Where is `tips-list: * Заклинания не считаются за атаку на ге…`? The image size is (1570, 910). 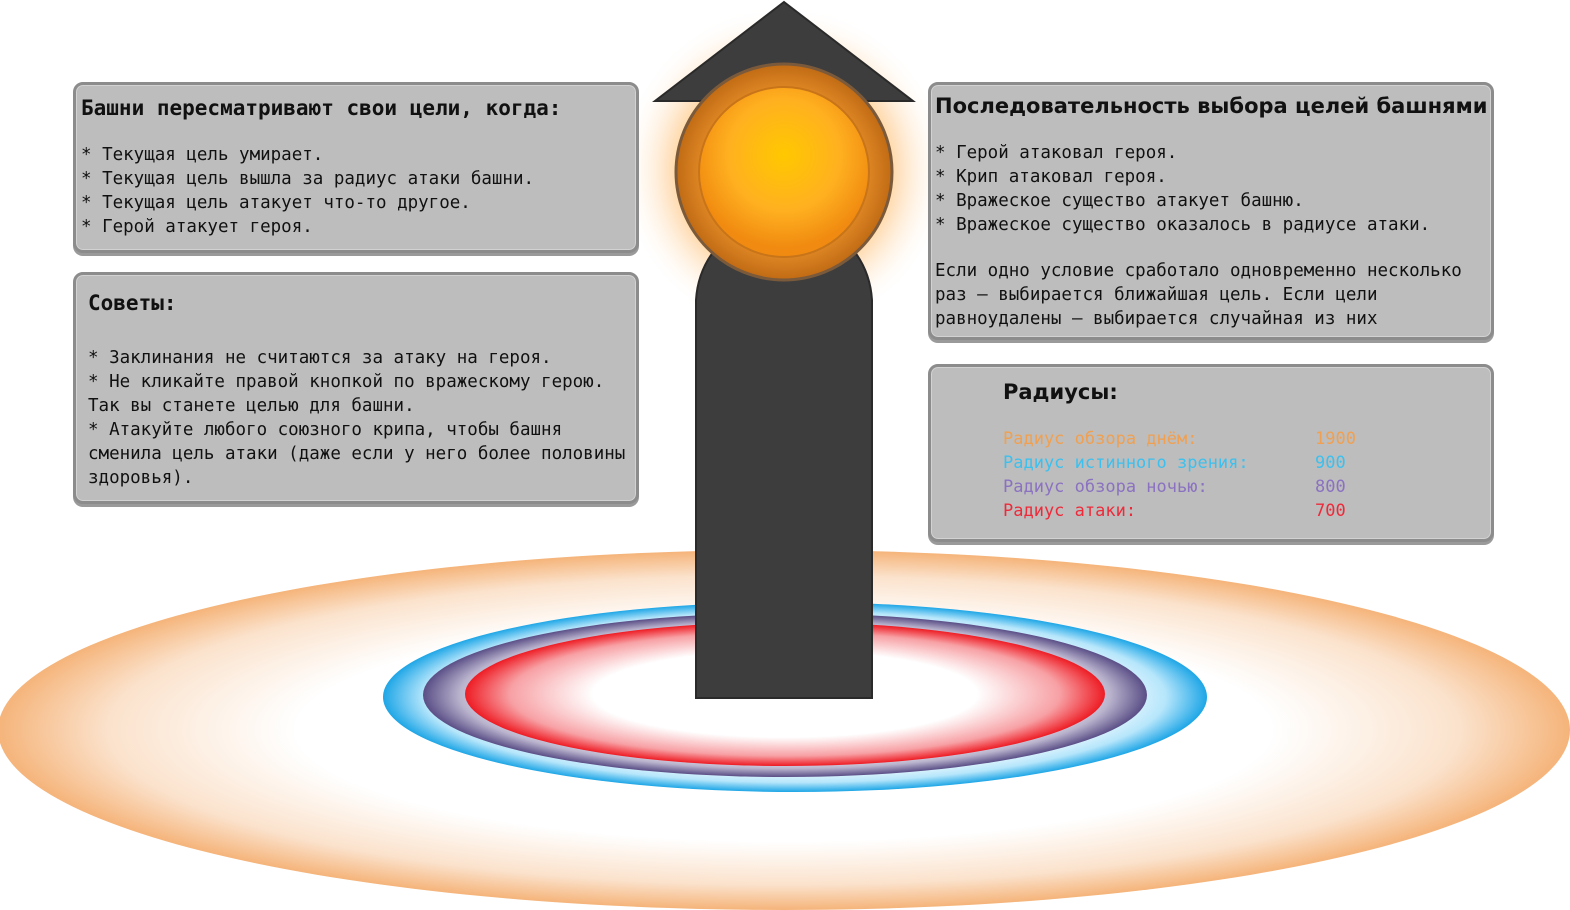 tips-list: * Заклинания не считаются за атаку на ге… is located at coordinates (358, 418).